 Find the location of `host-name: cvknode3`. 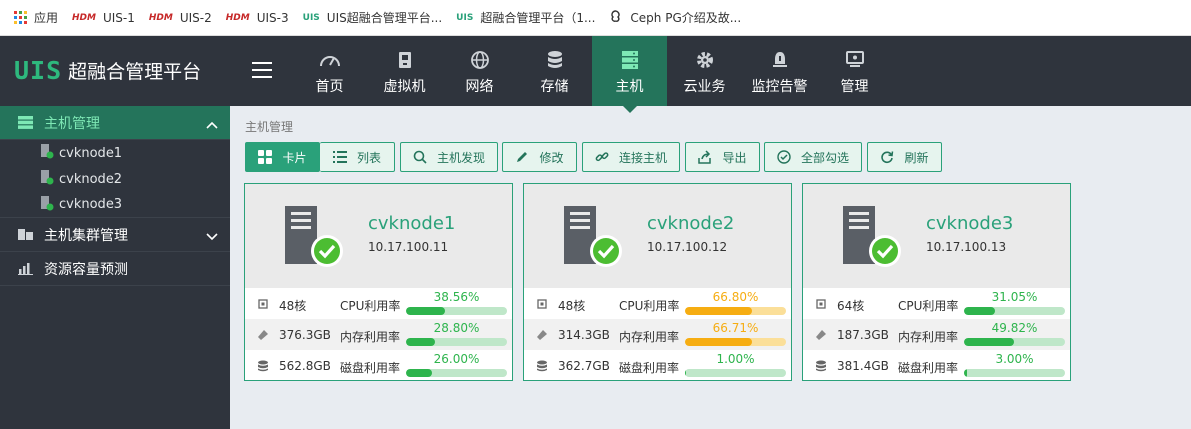

host-name: cvknode3 is located at coordinates (969, 223).